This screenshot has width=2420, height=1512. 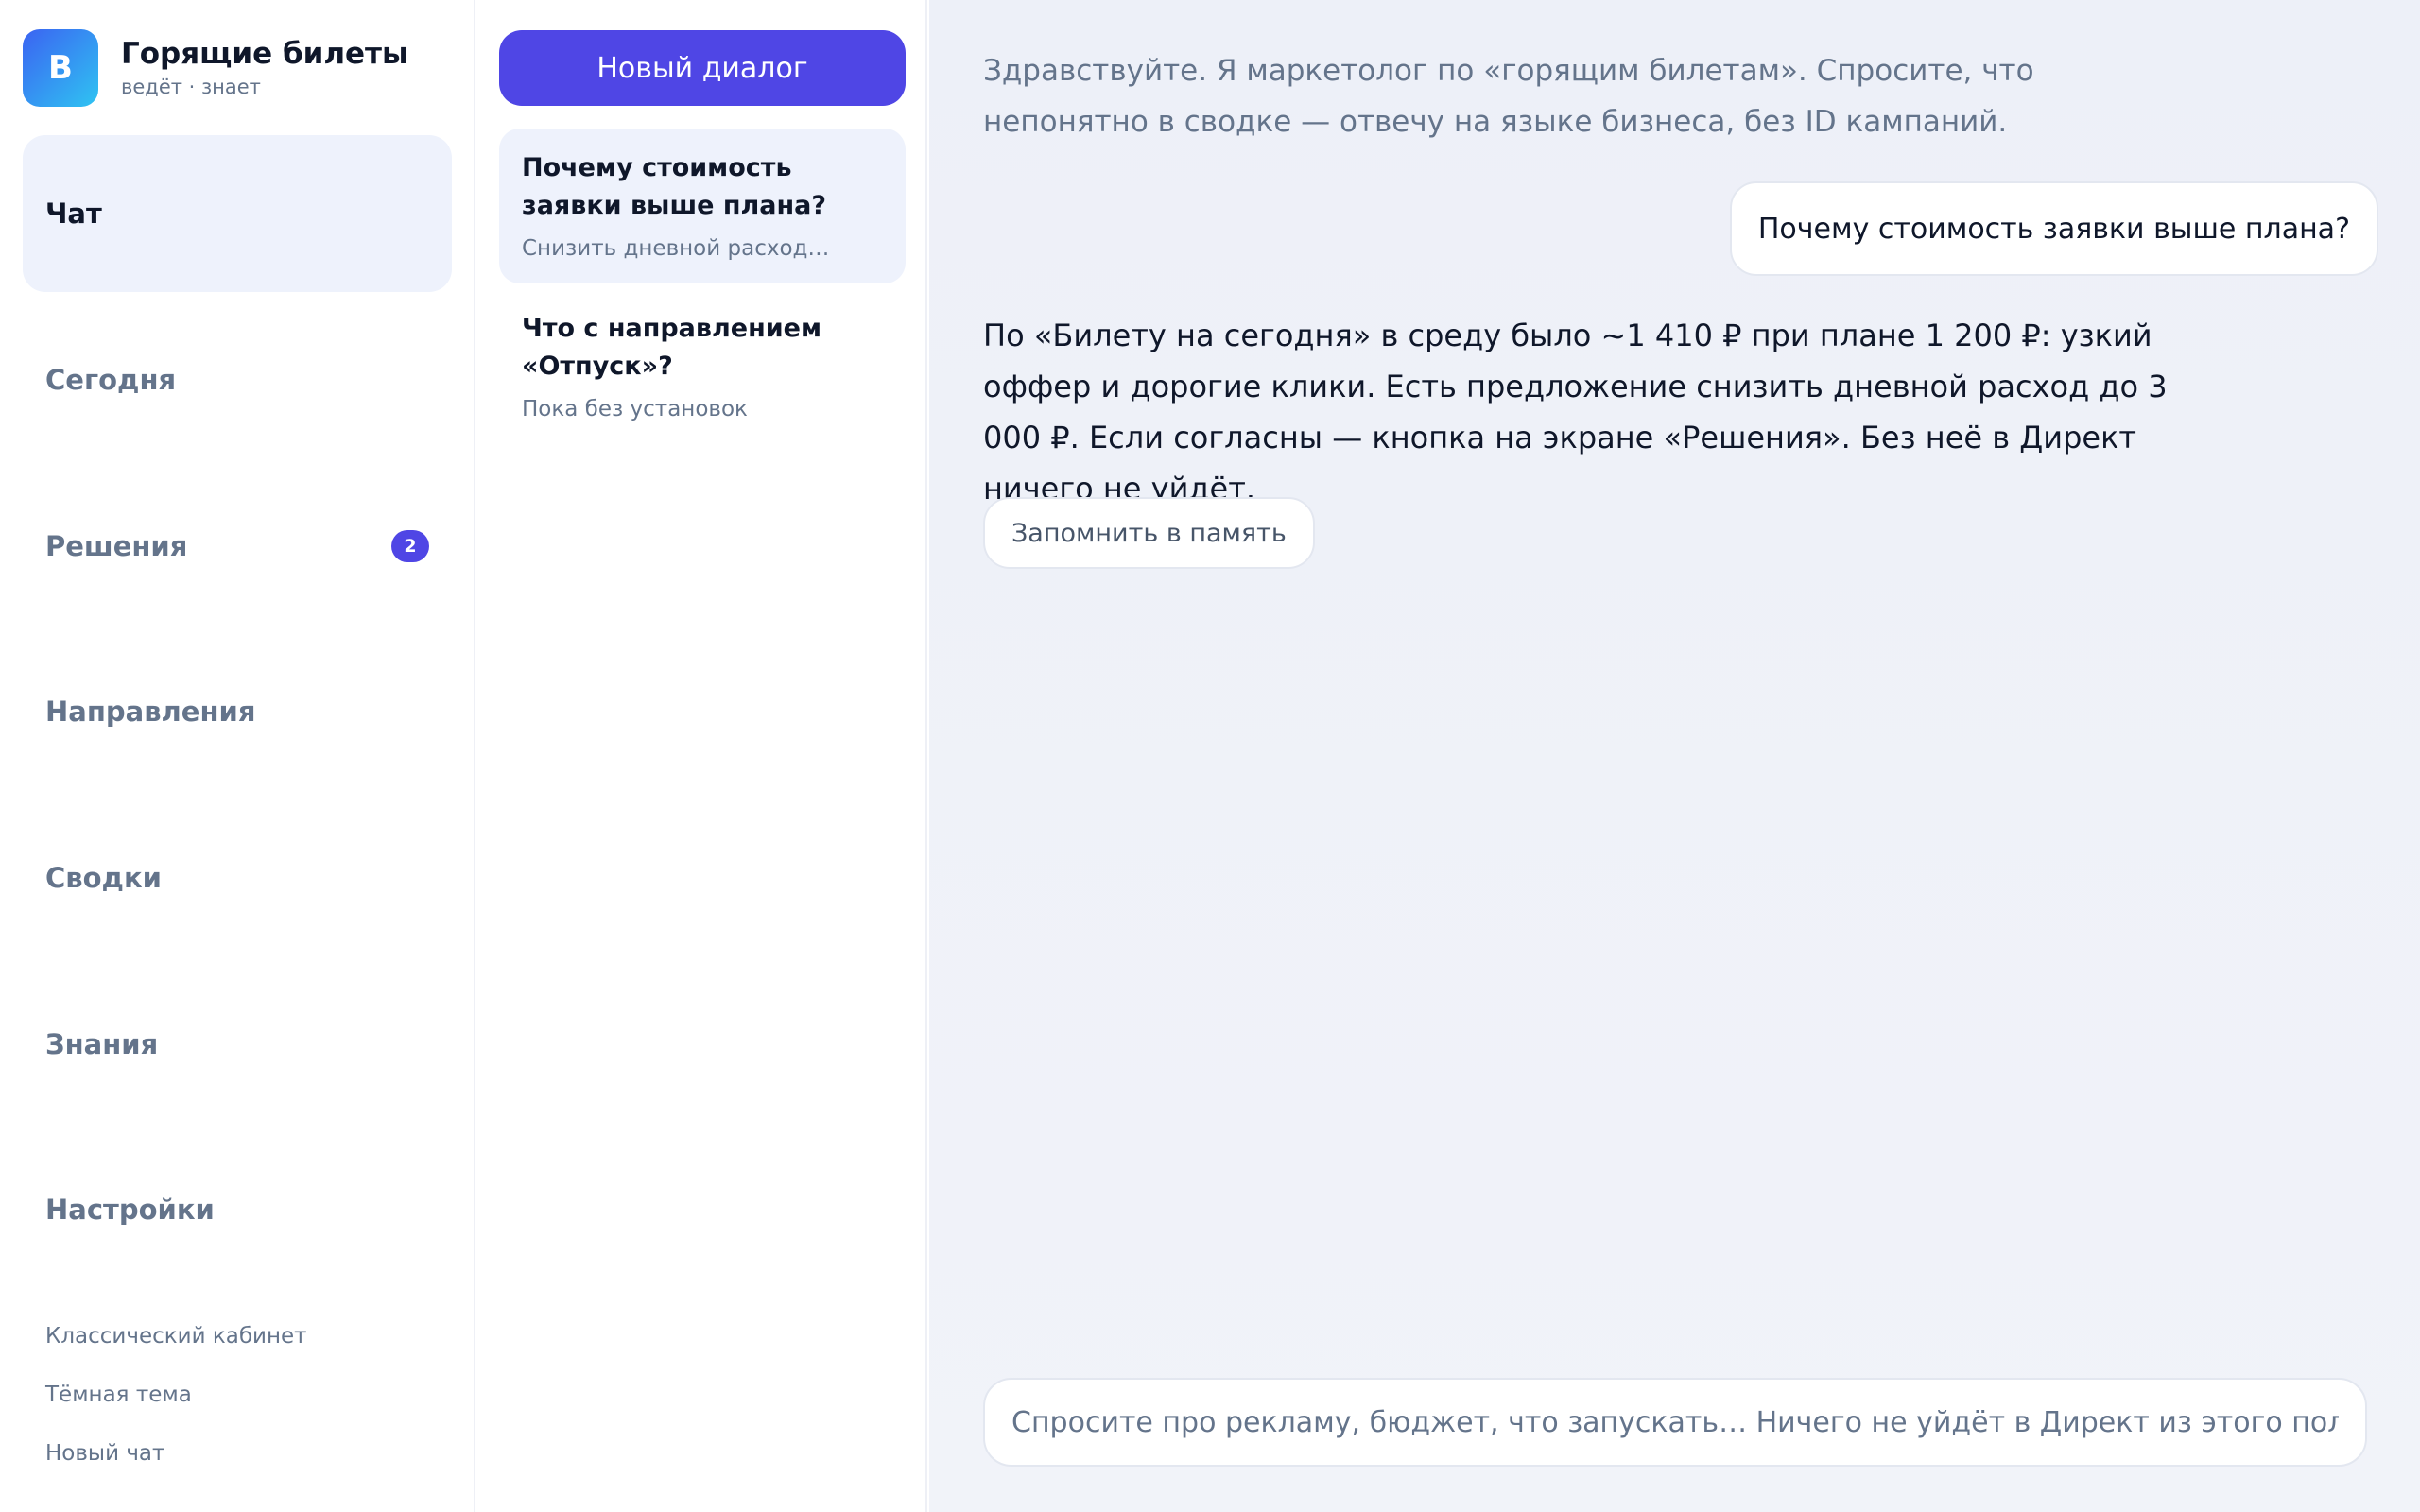 I want to click on nav-item-knowledge: Знания, so click(x=237, y=1044).